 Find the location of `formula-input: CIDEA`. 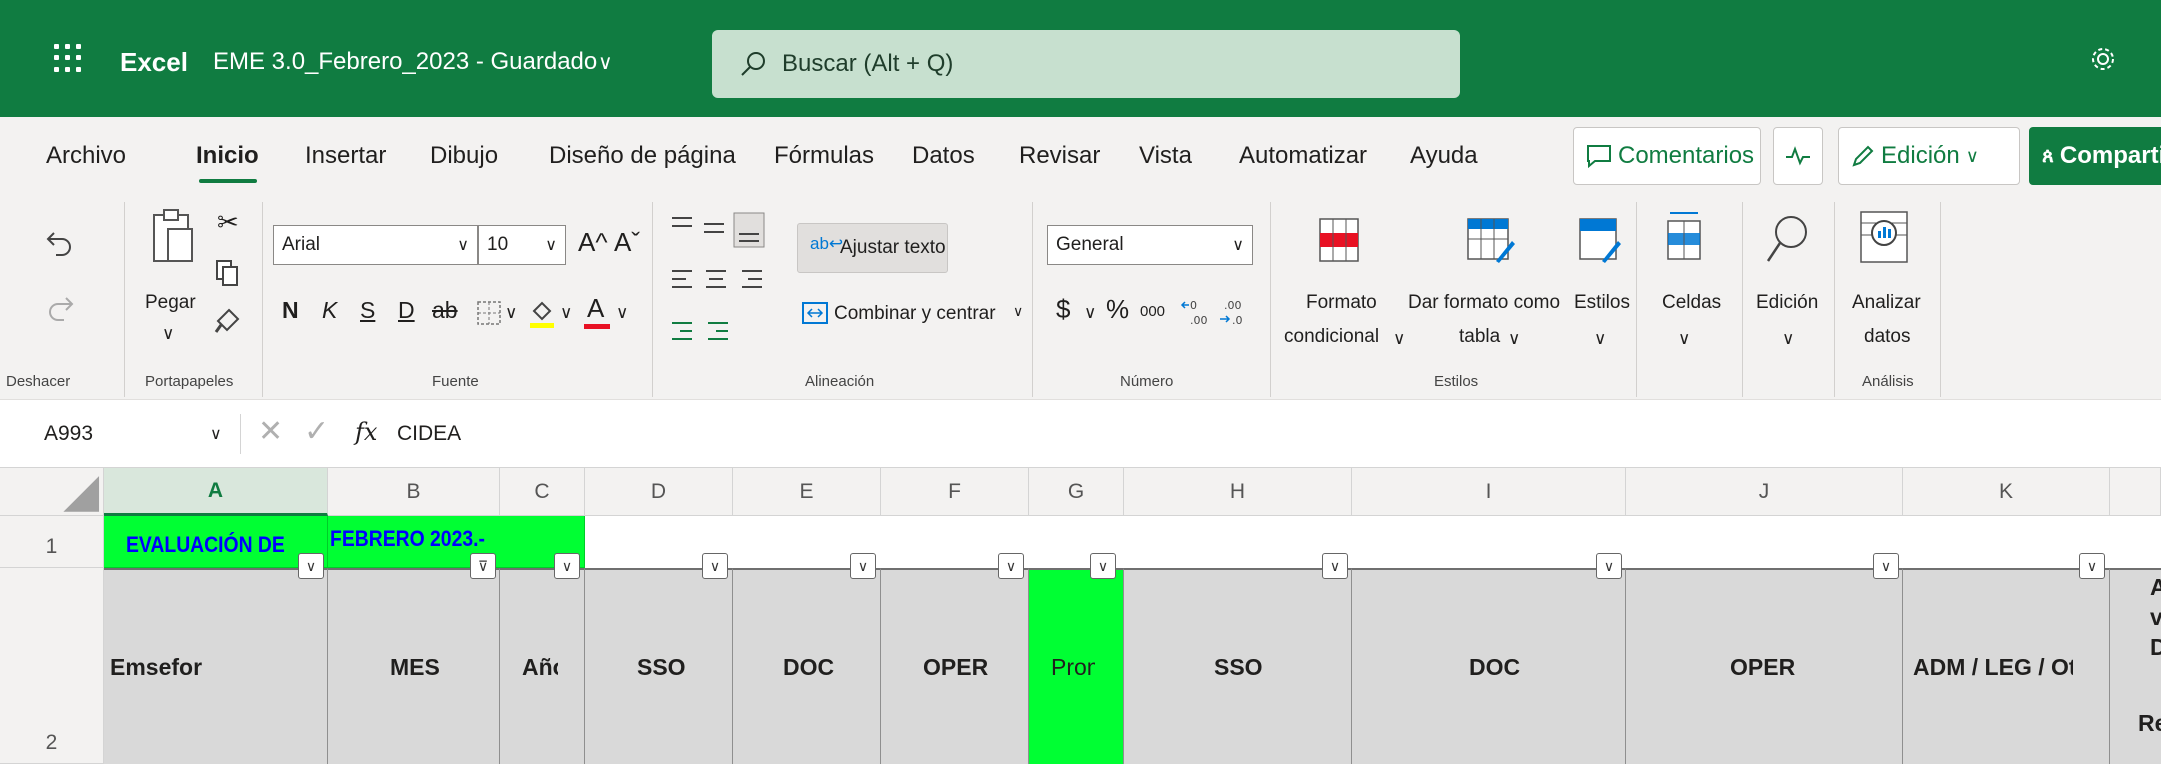

formula-input: CIDEA is located at coordinates (429, 434).